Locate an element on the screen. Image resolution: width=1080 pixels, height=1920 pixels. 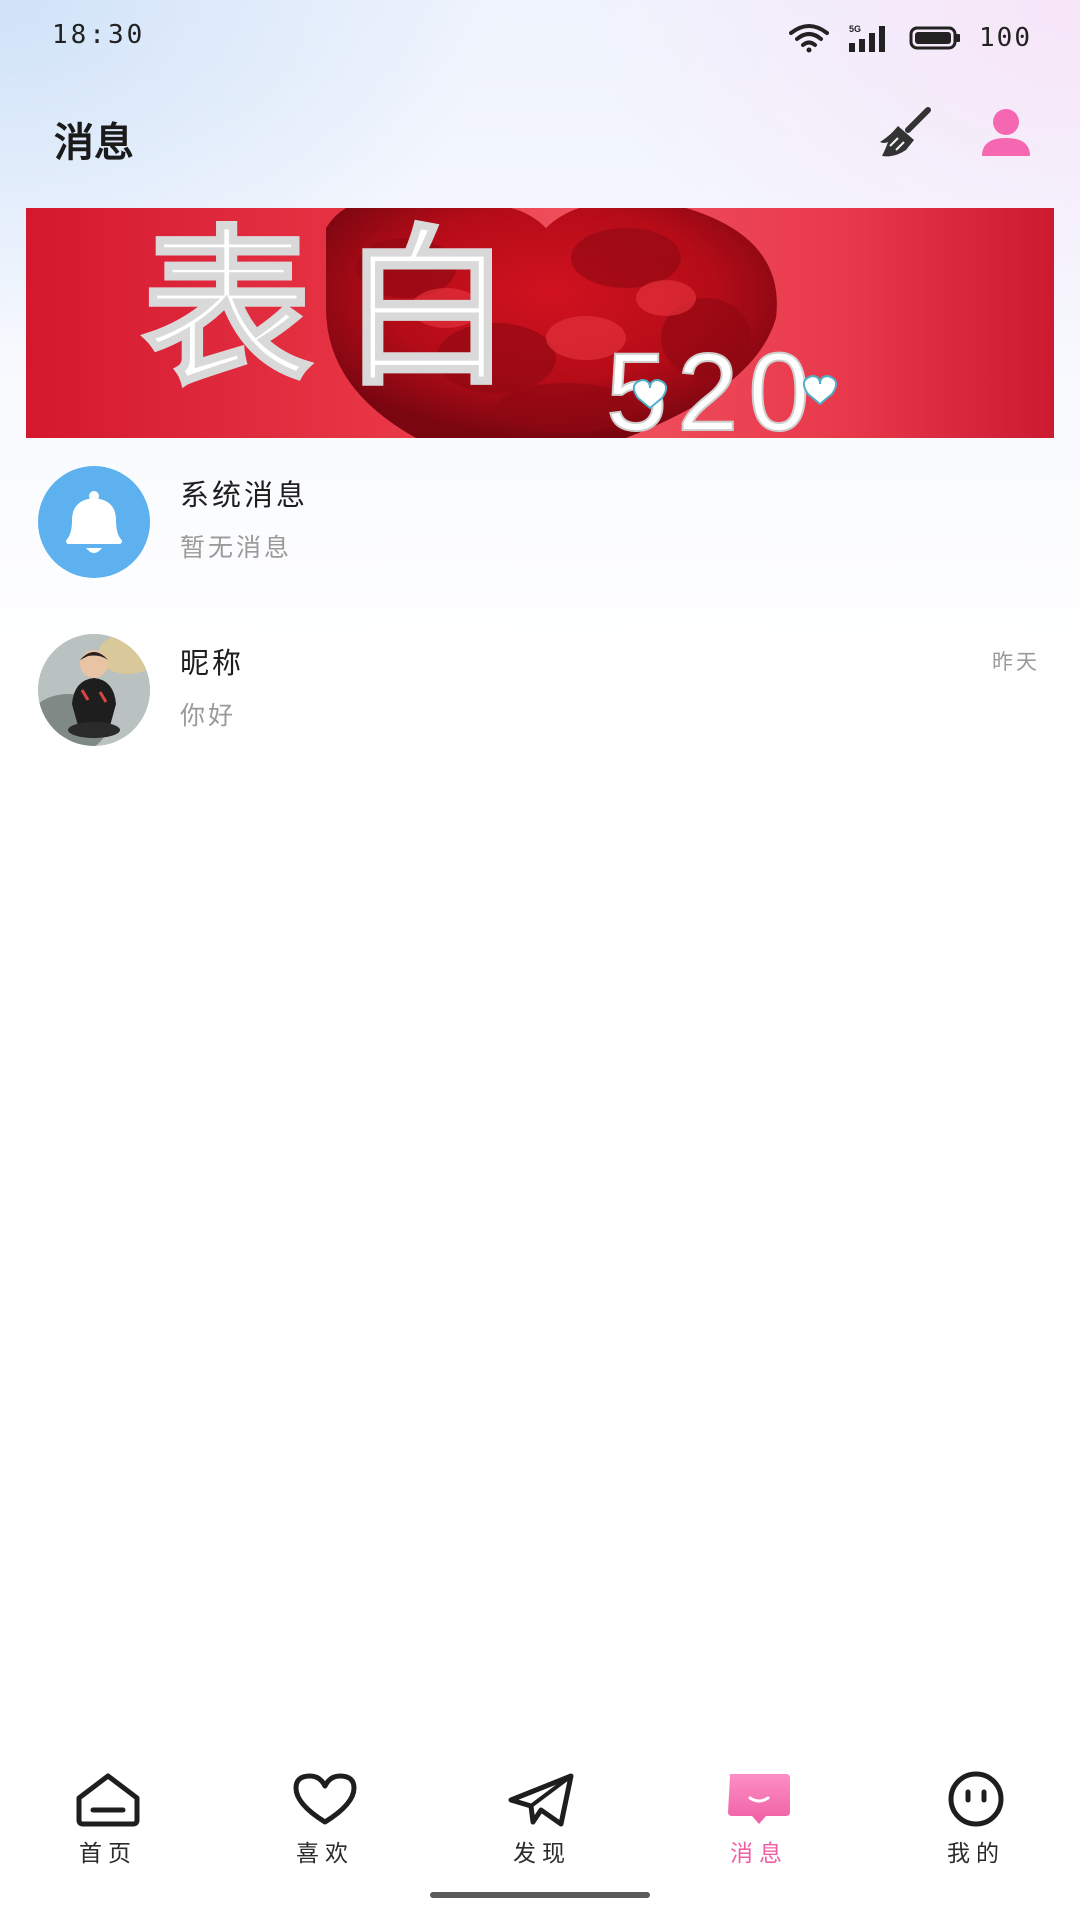
header: 消息 is located at coordinates (540, 136).